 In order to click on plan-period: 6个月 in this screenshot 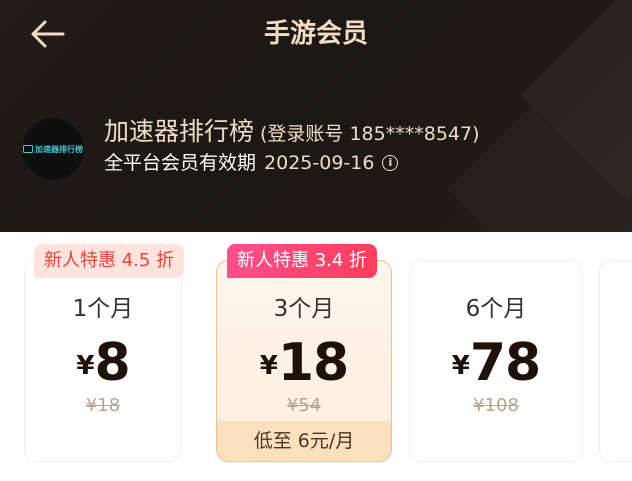, I will do `click(496, 309)`.